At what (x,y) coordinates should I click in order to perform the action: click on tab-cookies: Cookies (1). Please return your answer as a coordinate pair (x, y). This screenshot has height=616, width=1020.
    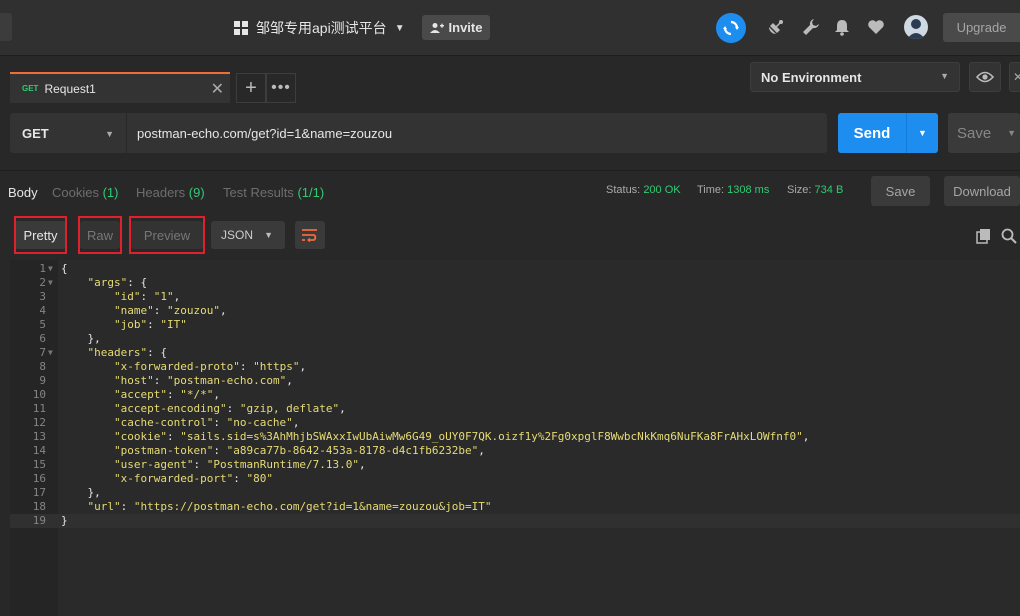
    Looking at the image, I should click on (85, 192).